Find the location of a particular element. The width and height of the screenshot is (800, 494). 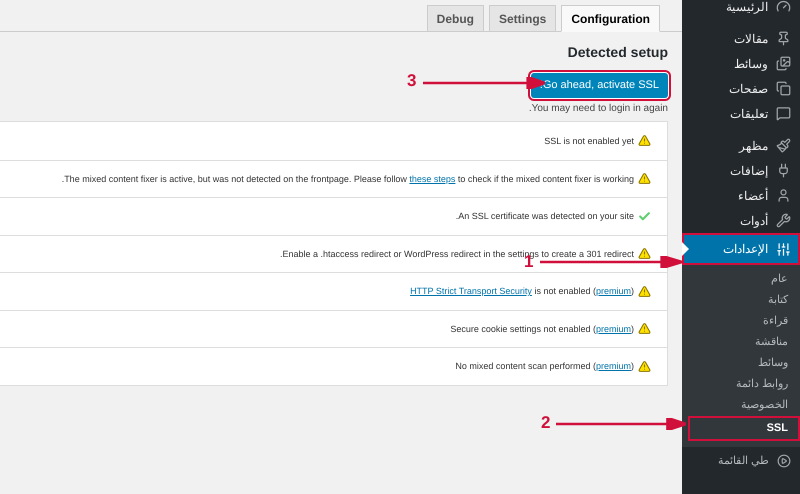

notice-text: SSL is not enabled yet is located at coordinates (589, 140).